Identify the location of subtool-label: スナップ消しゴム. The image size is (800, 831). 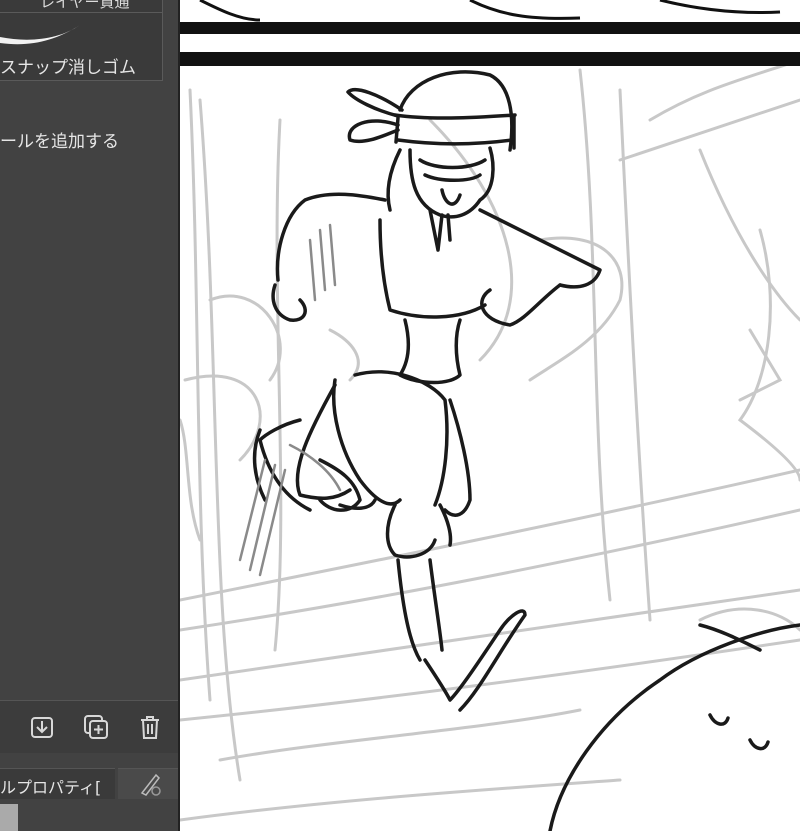
(68, 68).